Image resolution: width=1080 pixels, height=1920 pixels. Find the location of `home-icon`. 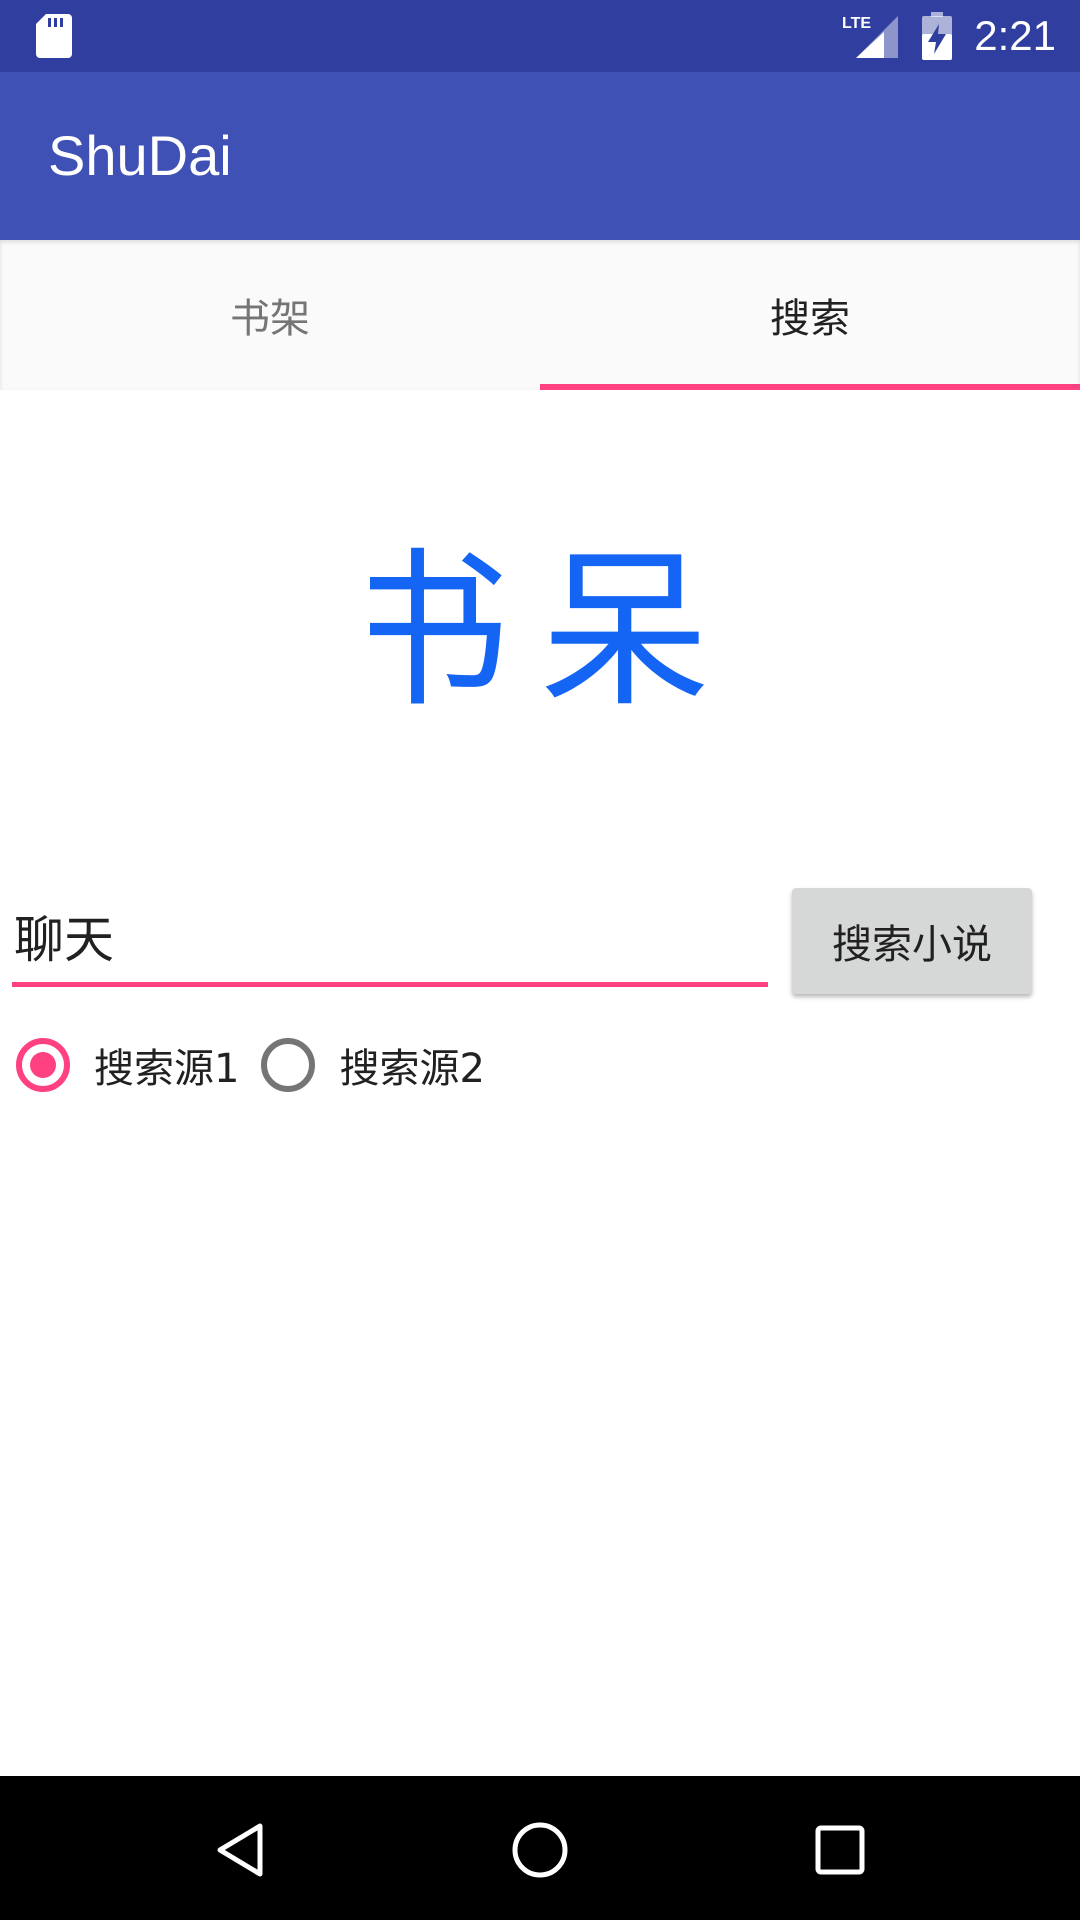

home-icon is located at coordinates (540, 1850).